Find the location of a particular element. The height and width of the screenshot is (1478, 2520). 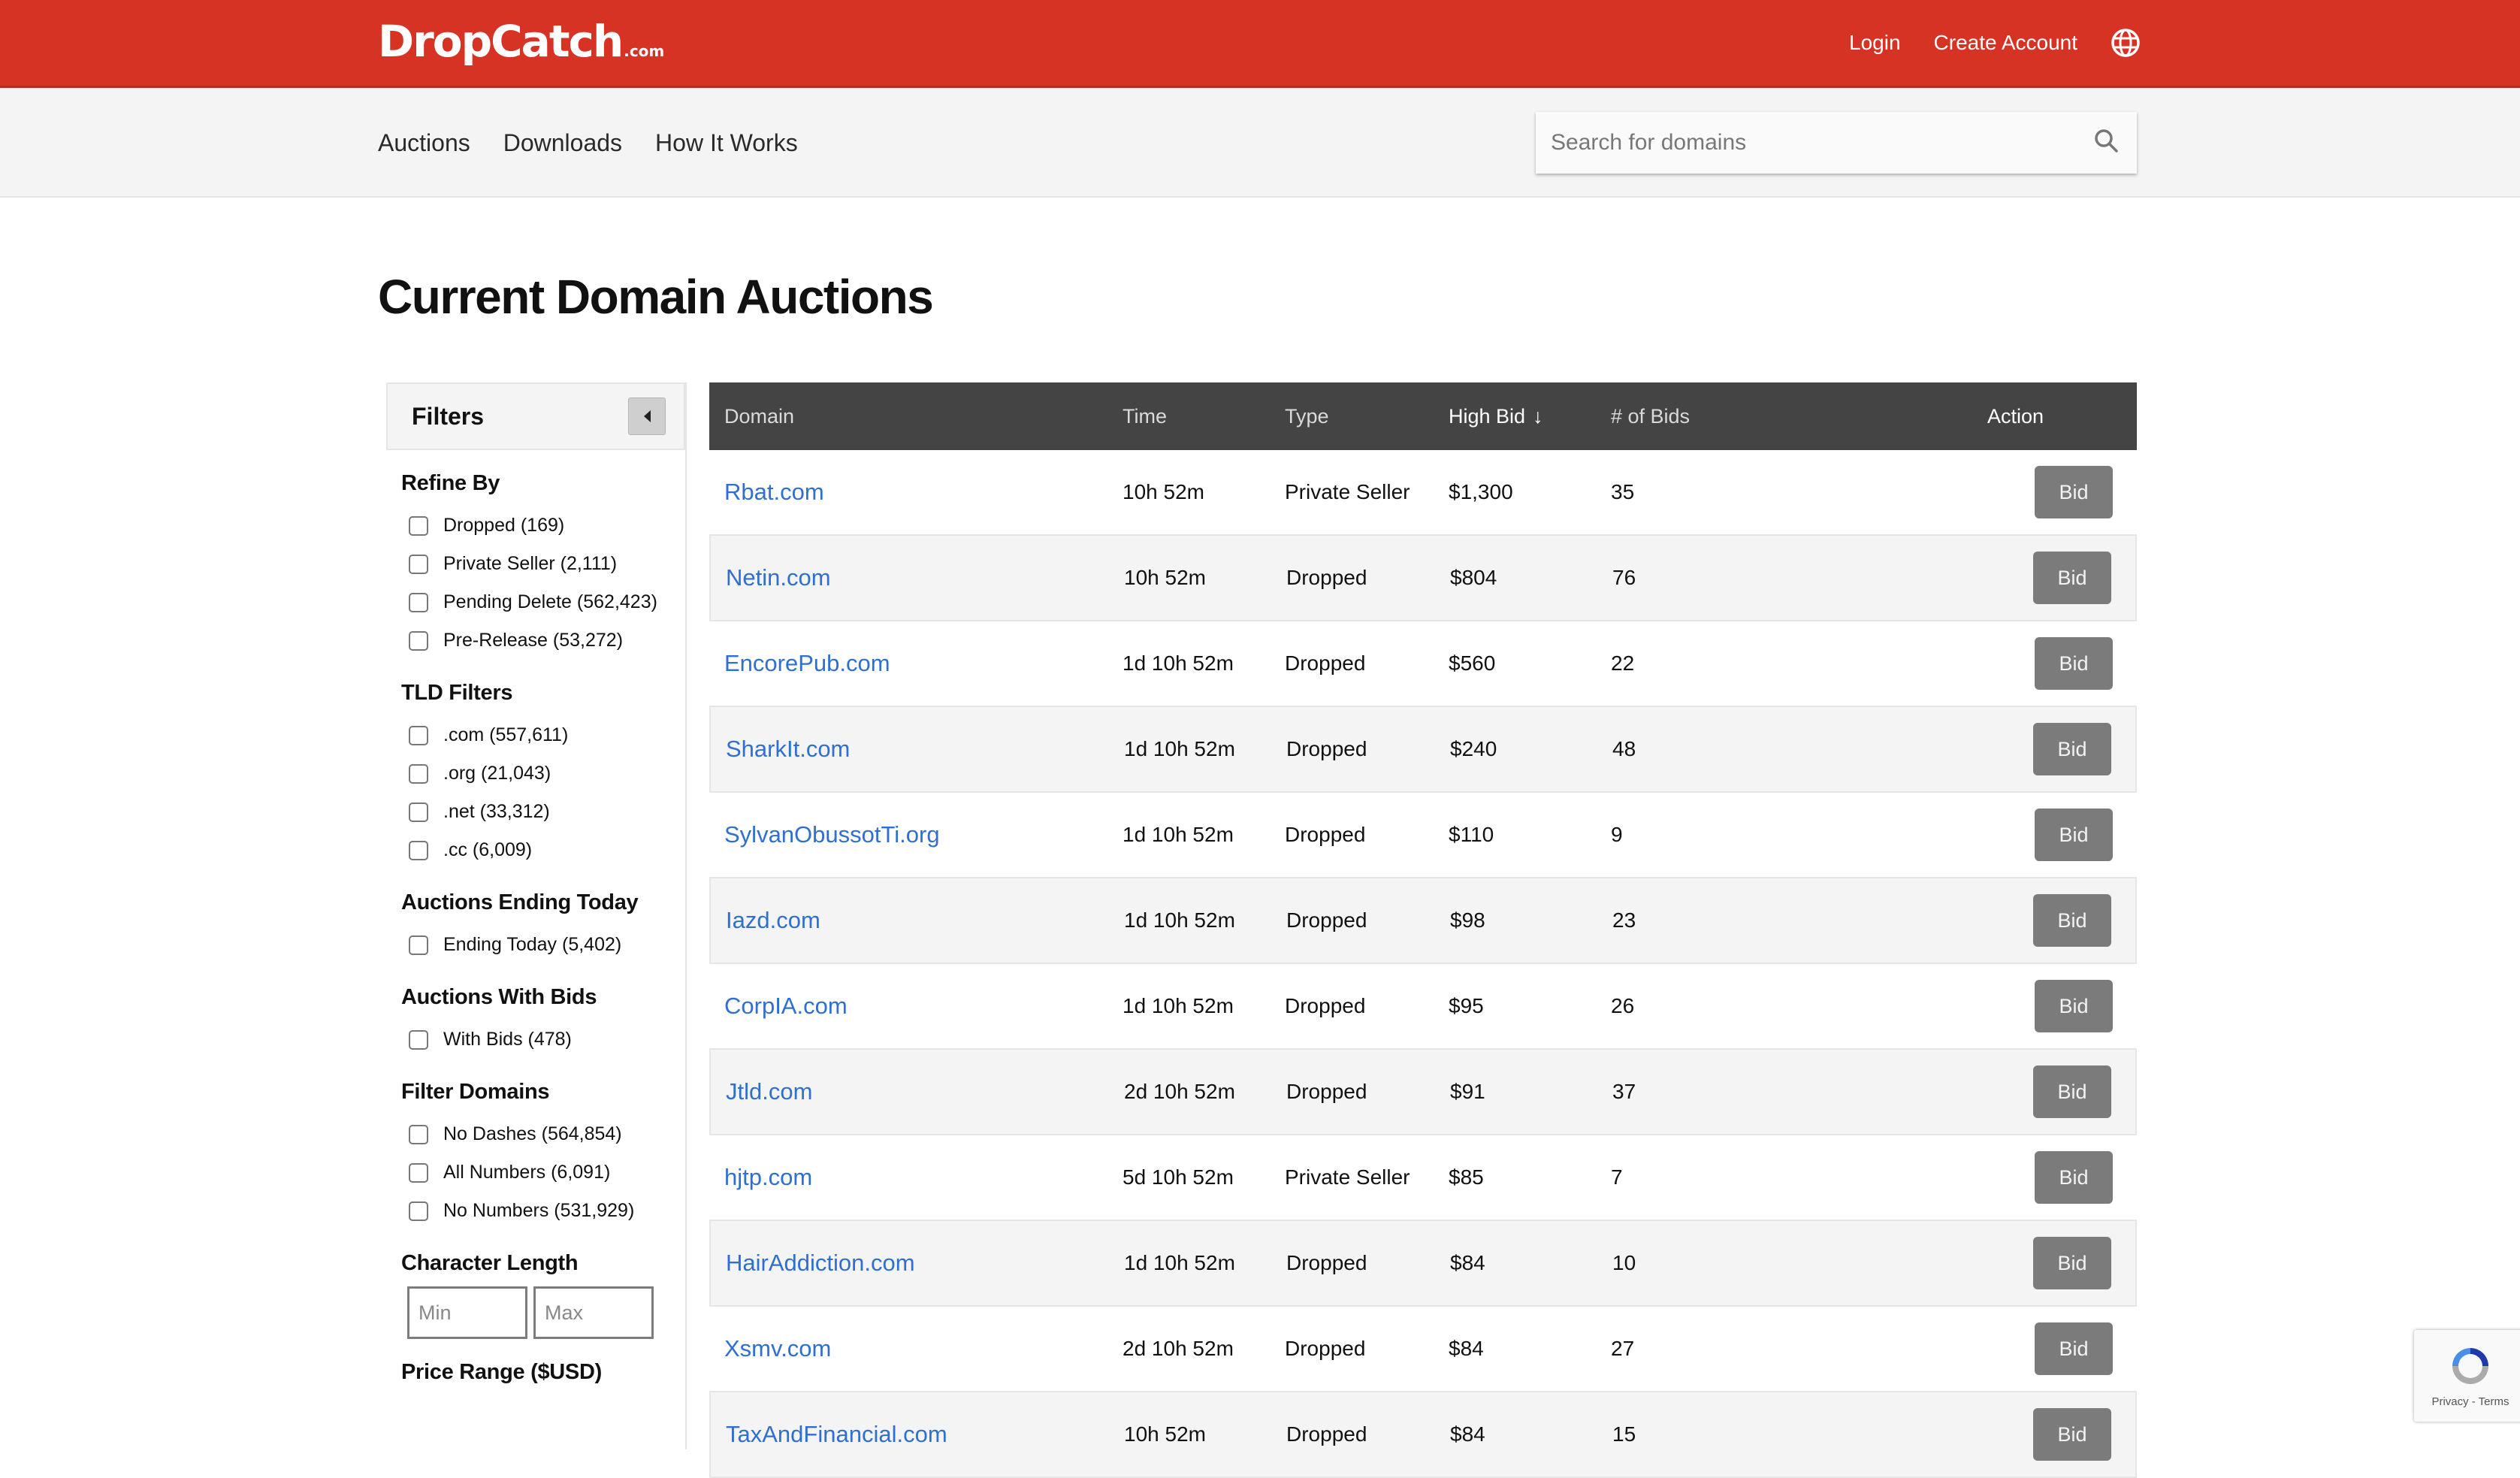

filter-no-dashes: No Dashes (564,854) is located at coordinates (543, 1134).